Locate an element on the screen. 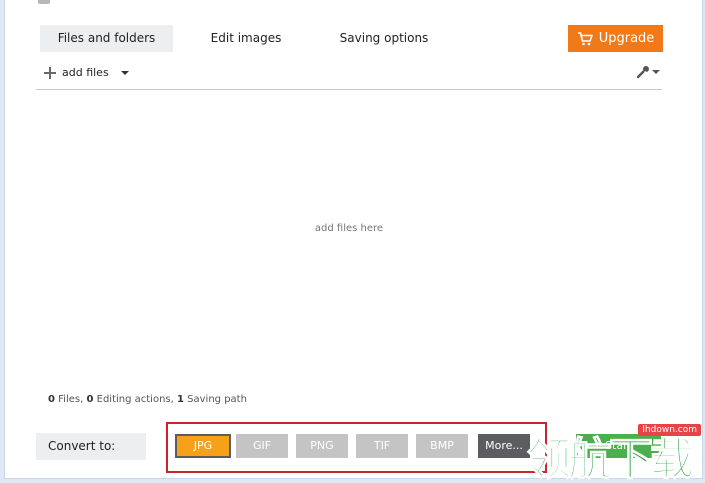  settings-menu-button is located at coordinates (648, 72).